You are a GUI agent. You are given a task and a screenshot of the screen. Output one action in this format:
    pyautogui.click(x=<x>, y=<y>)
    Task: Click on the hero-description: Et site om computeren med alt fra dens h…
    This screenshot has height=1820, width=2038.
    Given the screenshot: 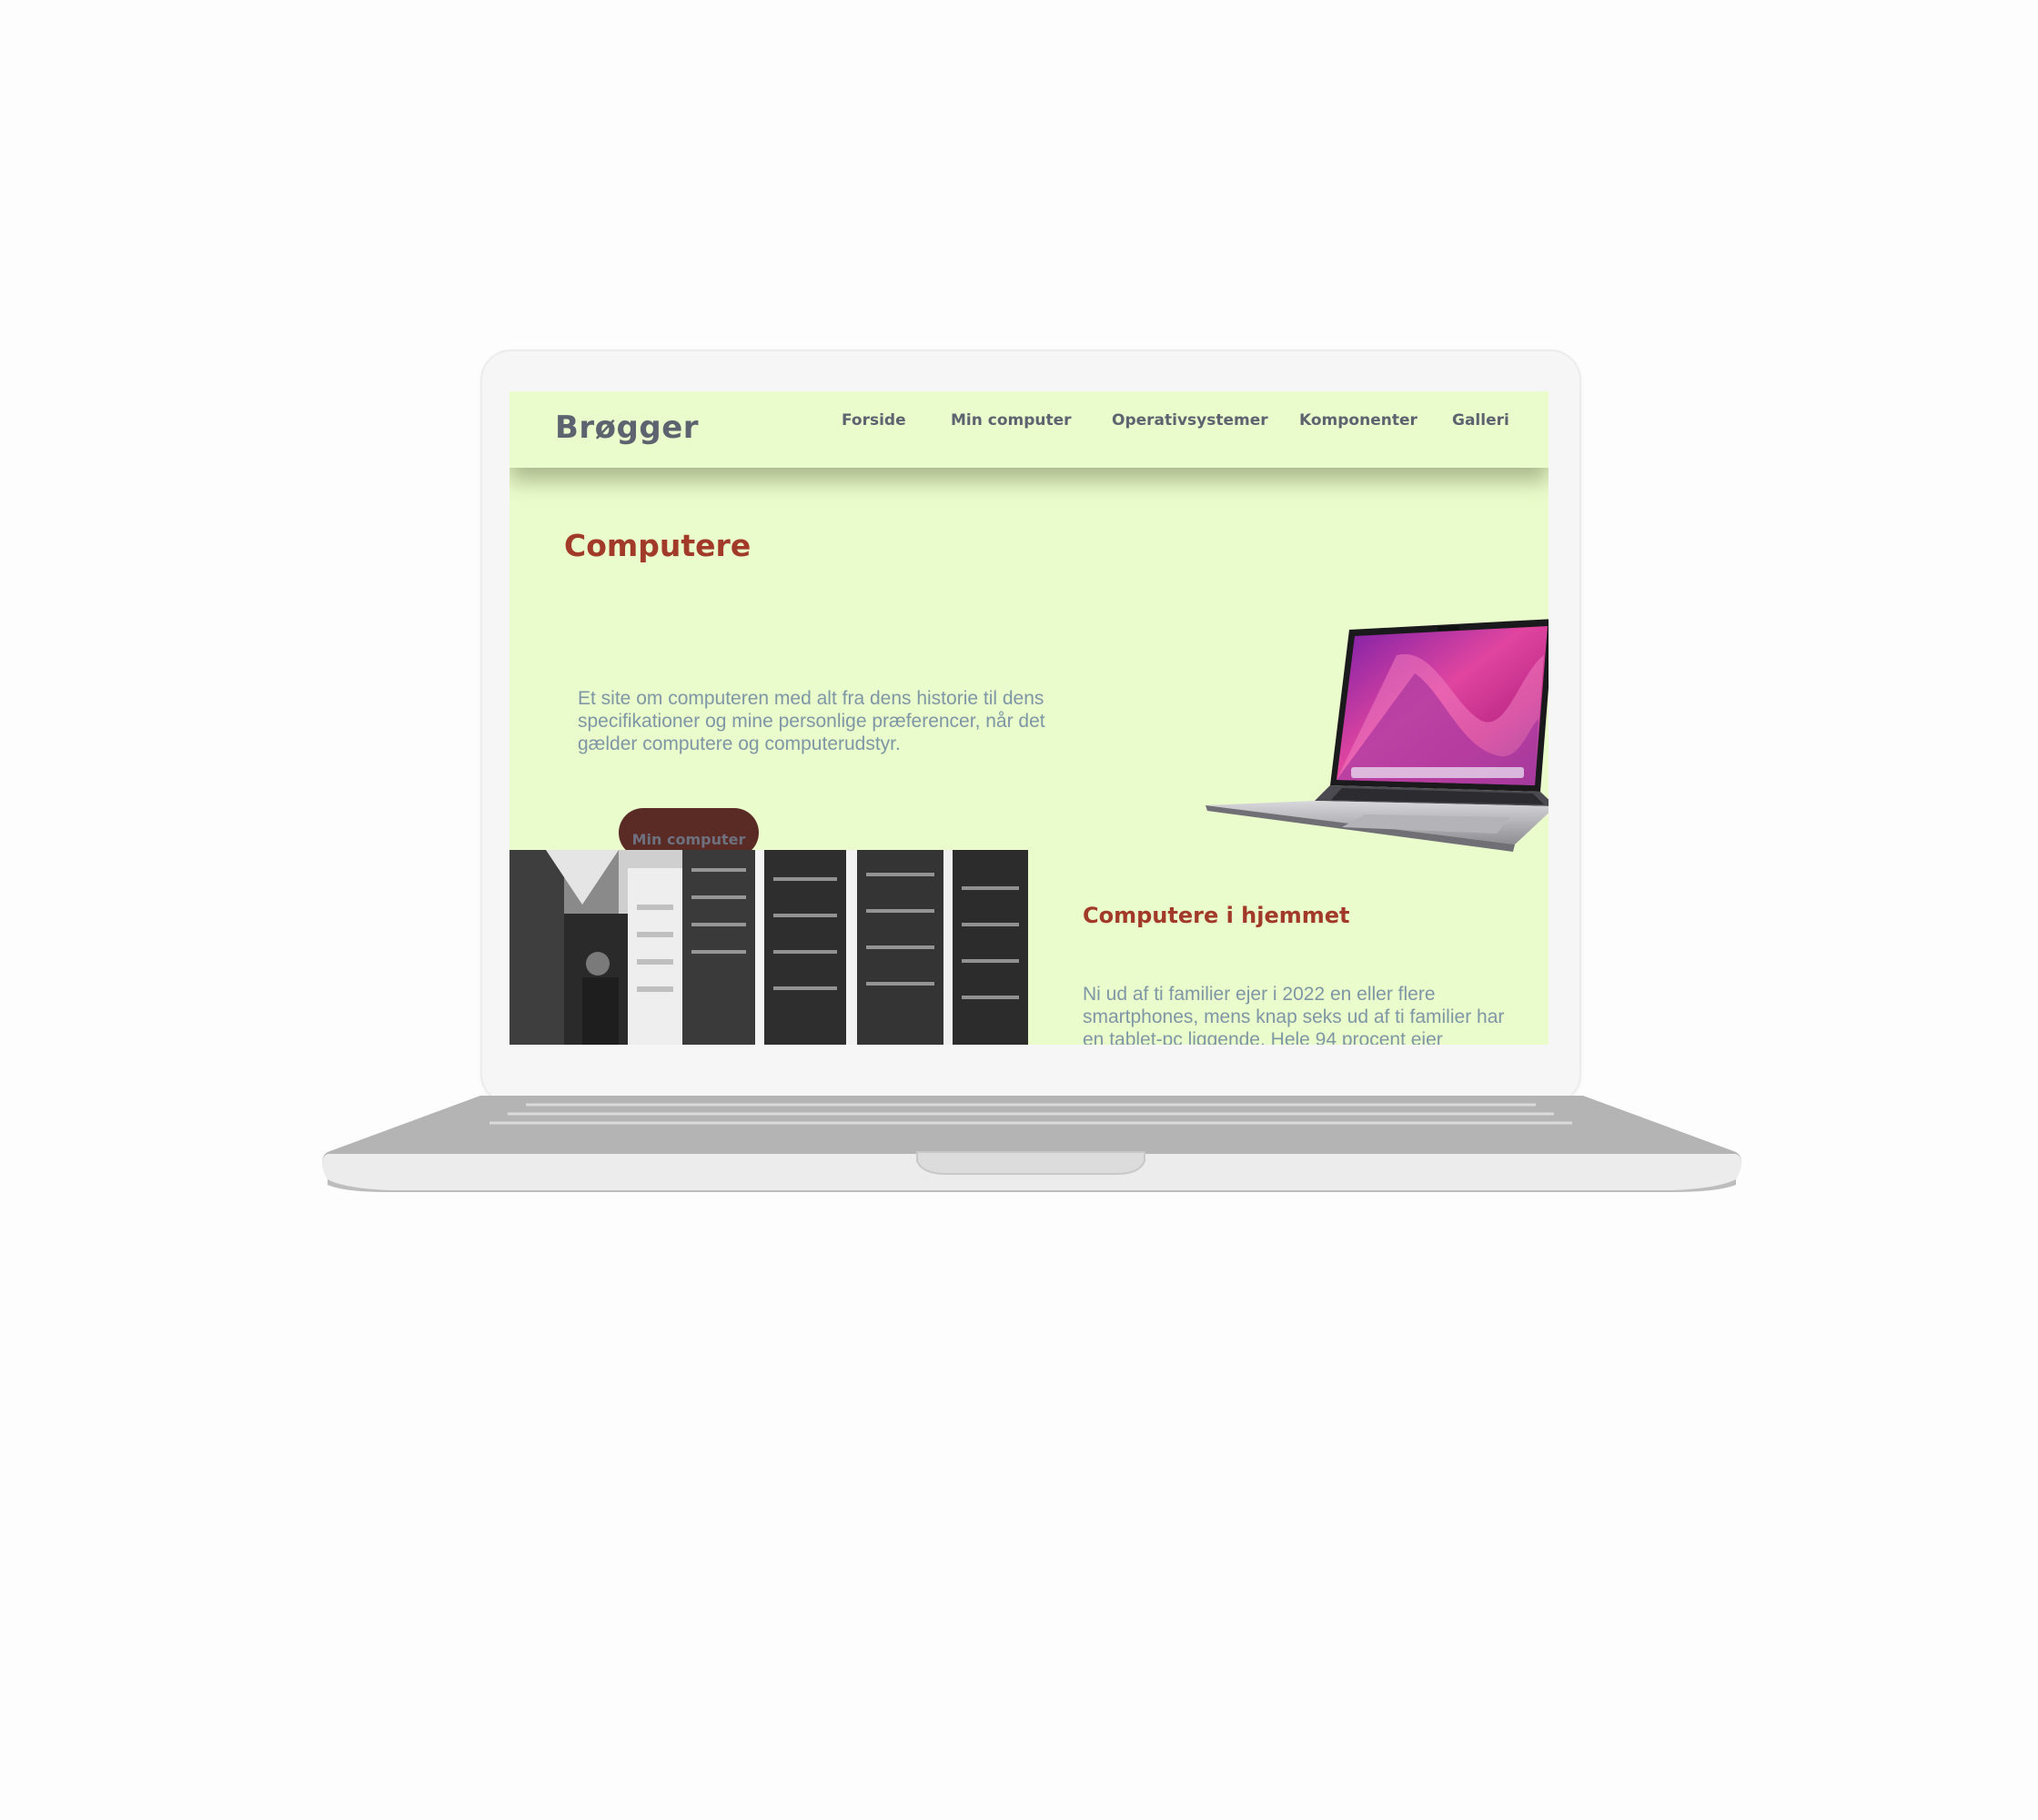 What is the action you would take?
    pyautogui.click(x=811, y=721)
    